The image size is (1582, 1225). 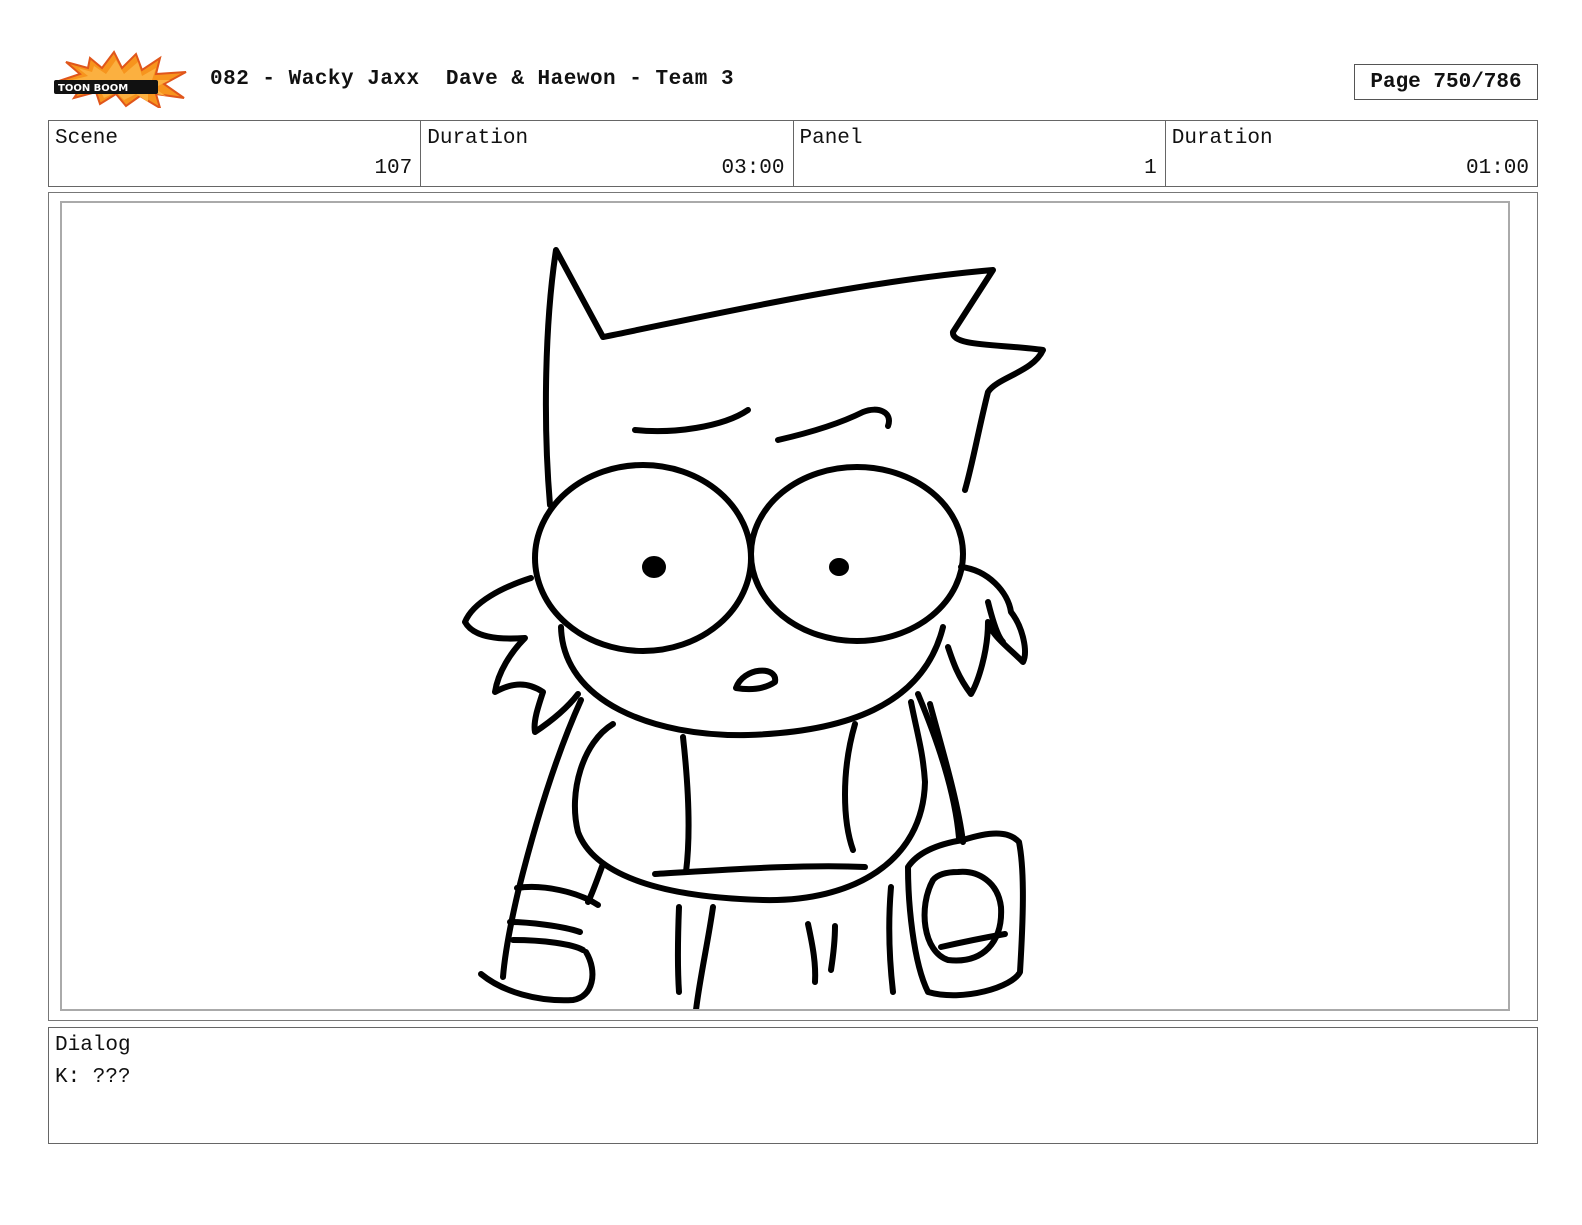 What do you see at coordinates (93, 88) in the screenshot?
I see `logo-wordmark: TOON BOOM` at bounding box center [93, 88].